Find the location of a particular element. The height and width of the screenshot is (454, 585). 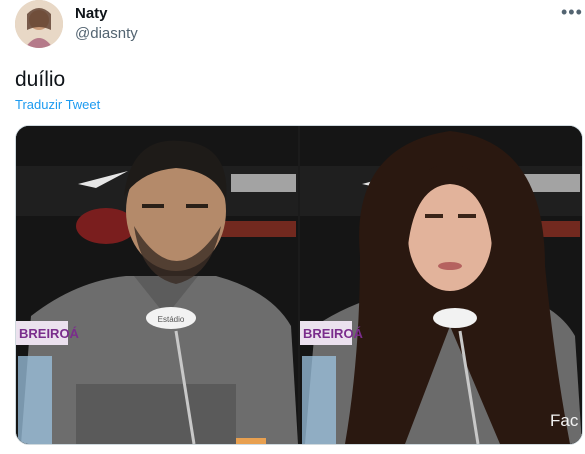

watermark-text: Fac is located at coordinates (564, 420).